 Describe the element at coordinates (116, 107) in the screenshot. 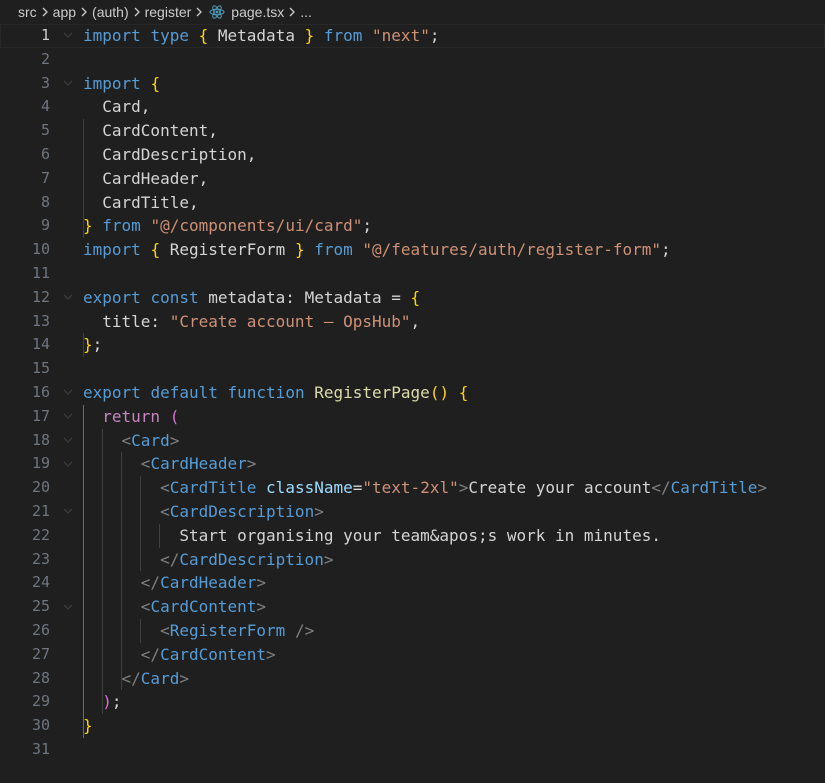

I see `code-text: Card,` at that location.